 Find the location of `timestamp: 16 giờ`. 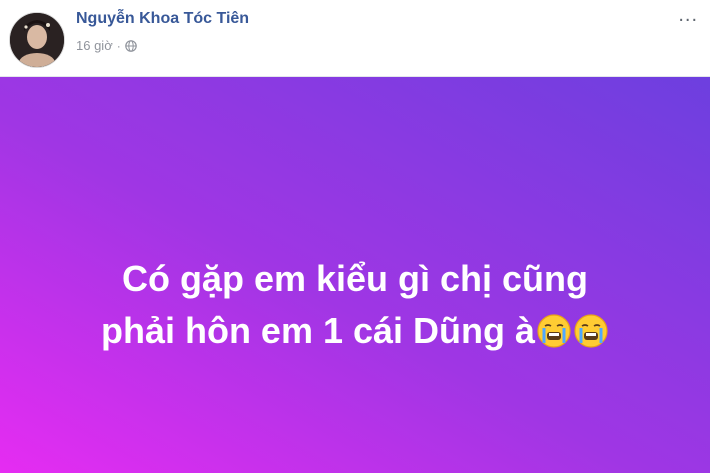

timestamp: 16 giờ is located at coordinates (94, 45).